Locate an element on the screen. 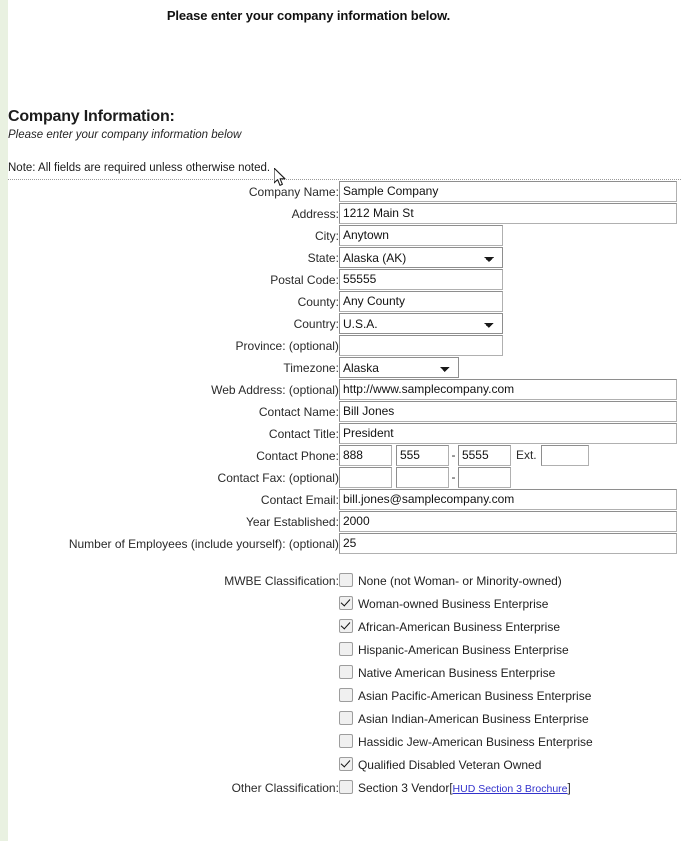 The width and height of the screenshot is (689, 841). address-input is located at coordinates (507, 213).